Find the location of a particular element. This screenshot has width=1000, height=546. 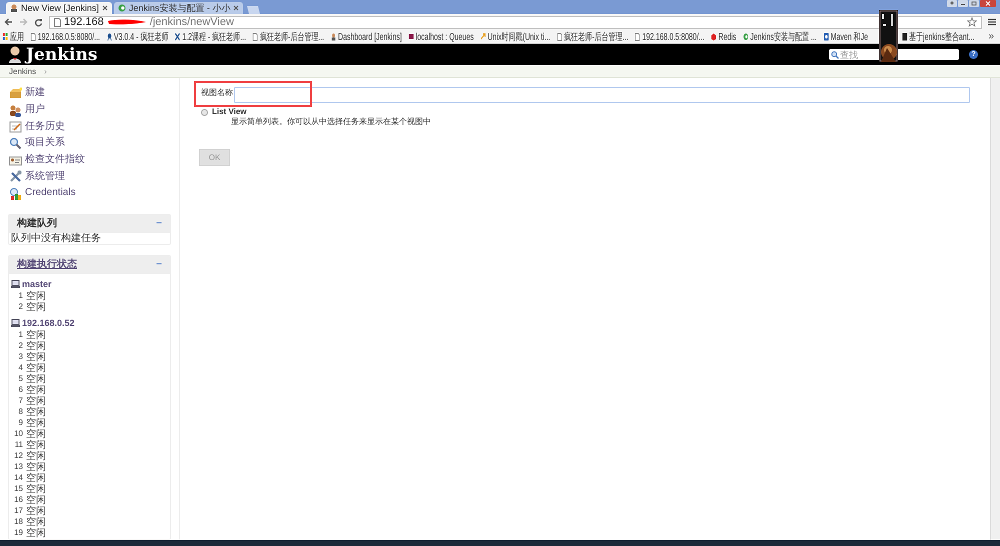

panel-title-link: 构建执行状态 is located at coordinates (47, 264).